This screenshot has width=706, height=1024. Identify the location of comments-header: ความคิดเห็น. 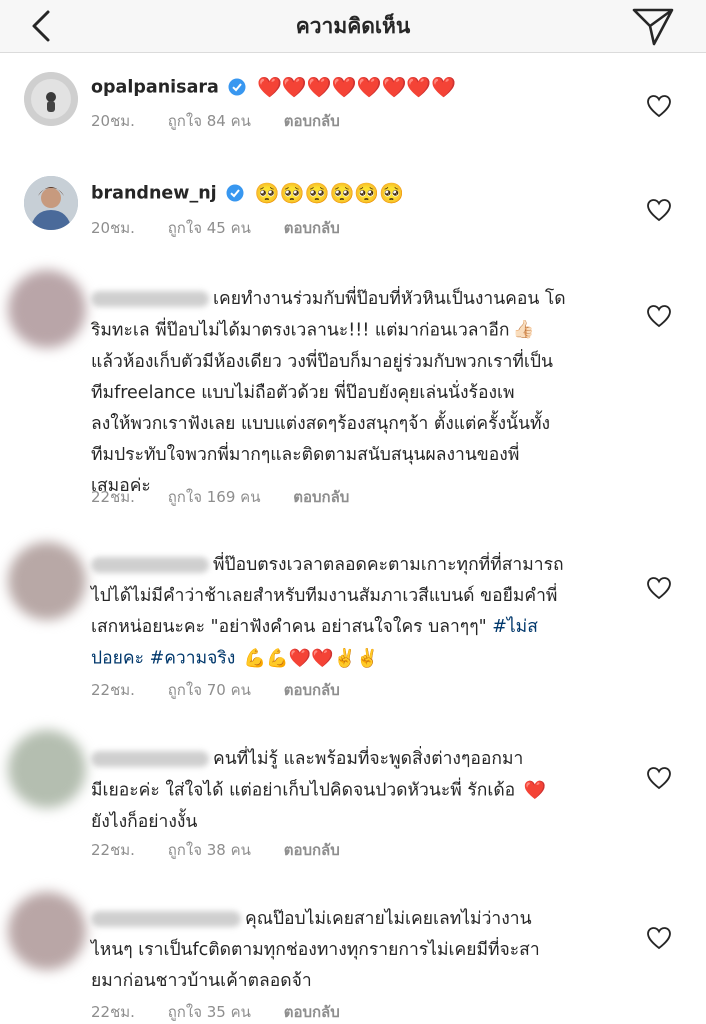
(353, 26).